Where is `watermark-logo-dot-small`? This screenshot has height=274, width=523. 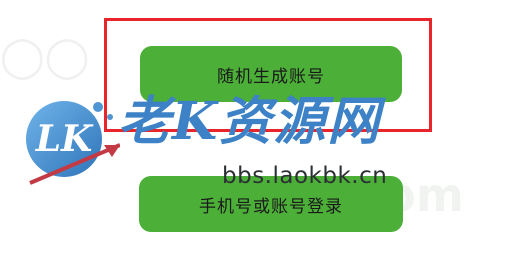 watermark-logo-dot-small is located at coordinates (110, 117).